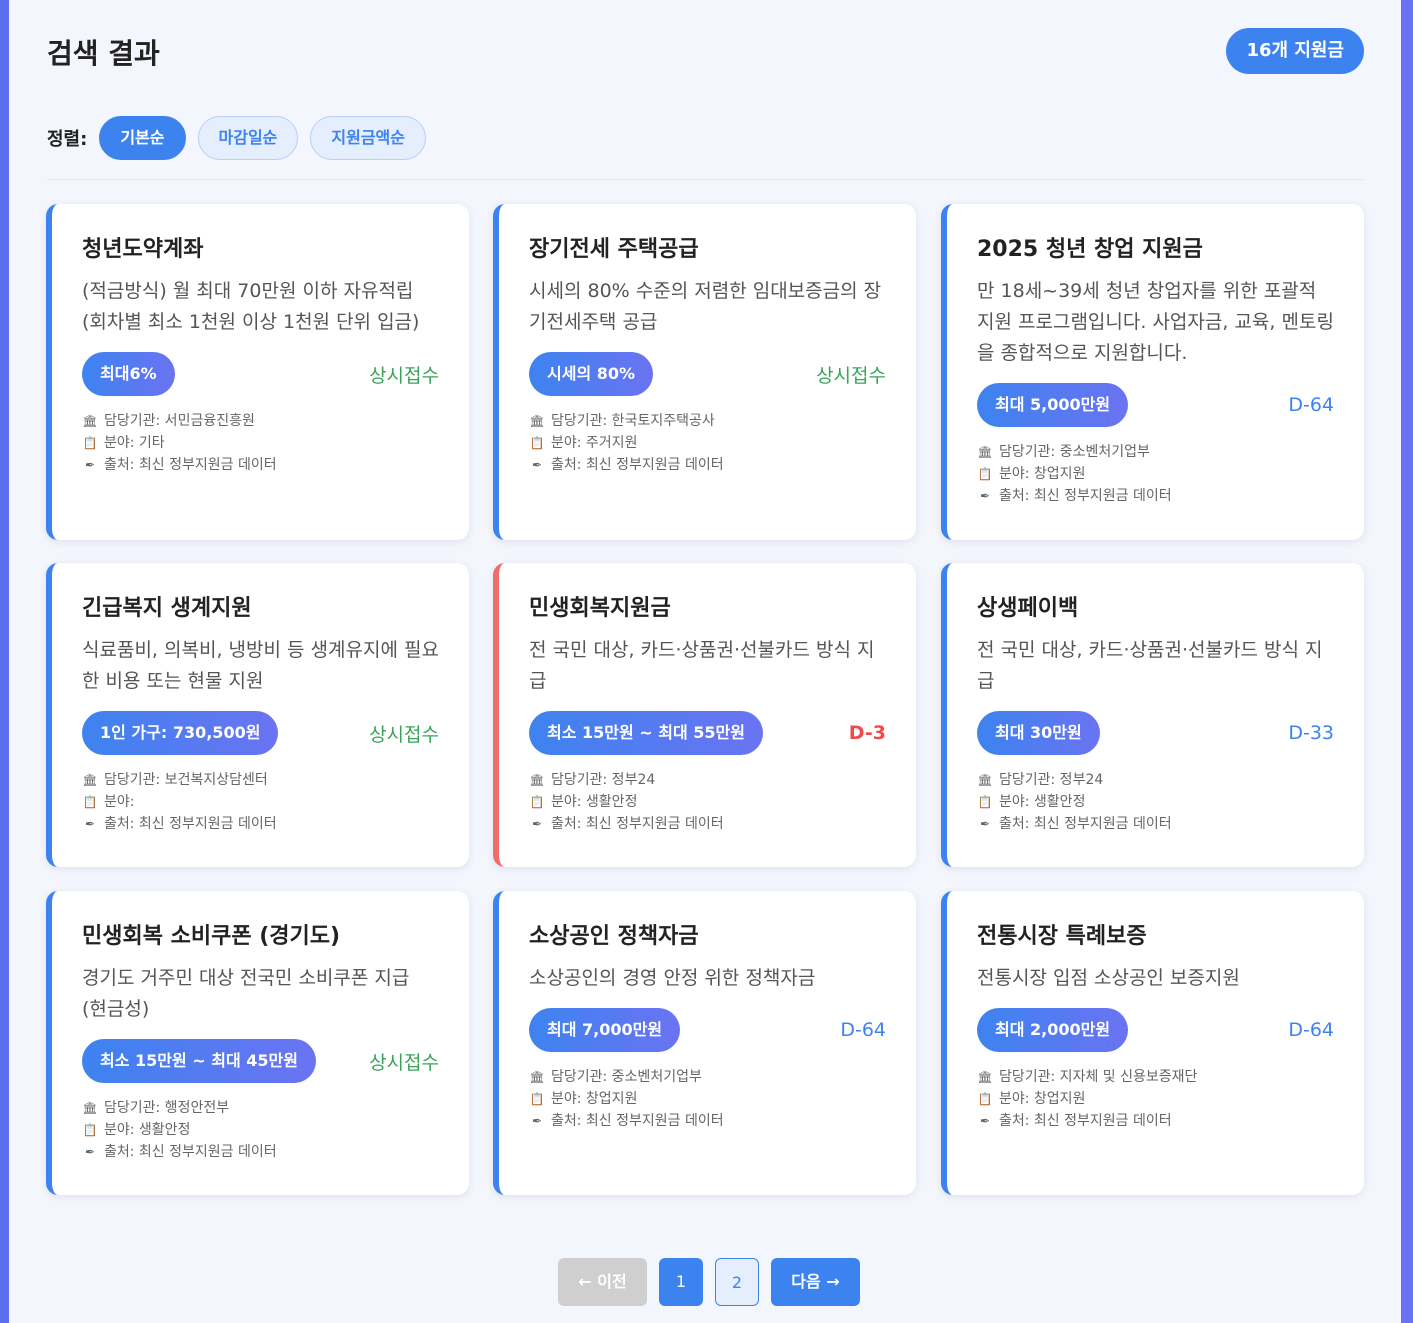  Describe the element at coordinates (1074, 452) in the screenshot. I see `agency-text: 담당기관: 중소벤처기업부` at that location.